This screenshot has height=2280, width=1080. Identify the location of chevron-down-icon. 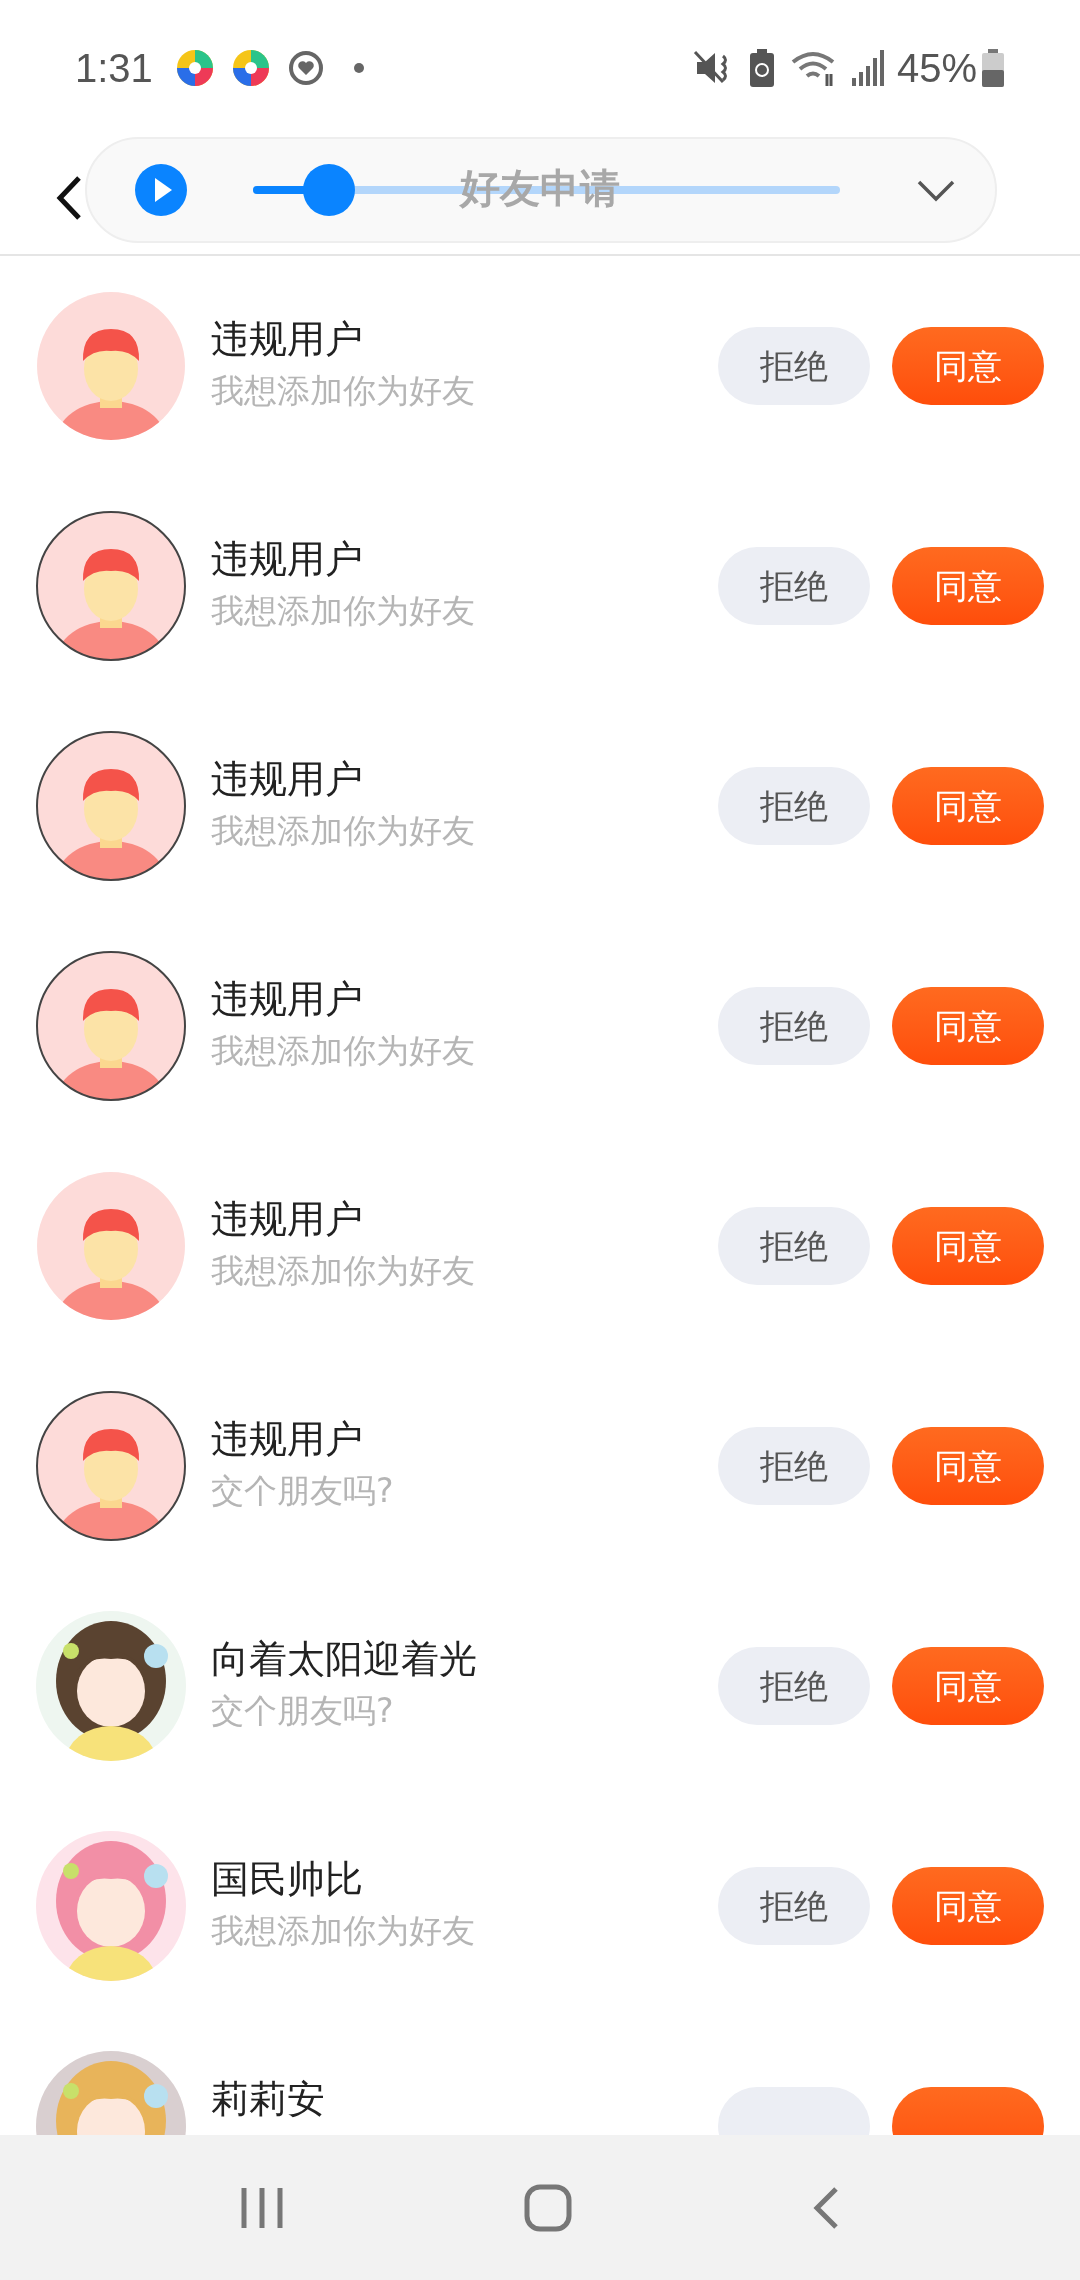
(936, 191).